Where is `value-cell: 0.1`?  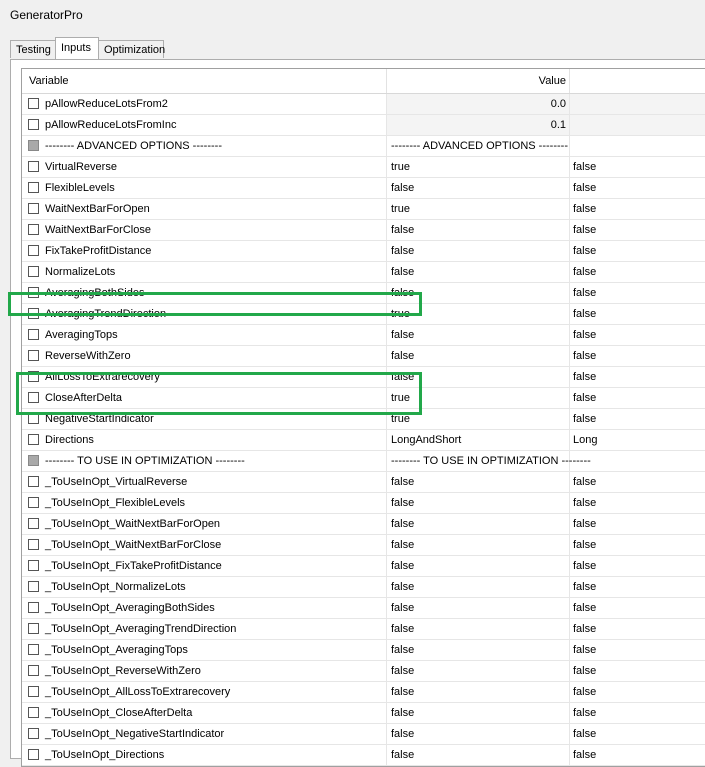
value-cell: 0.1 is located at coordinates (476, 125).